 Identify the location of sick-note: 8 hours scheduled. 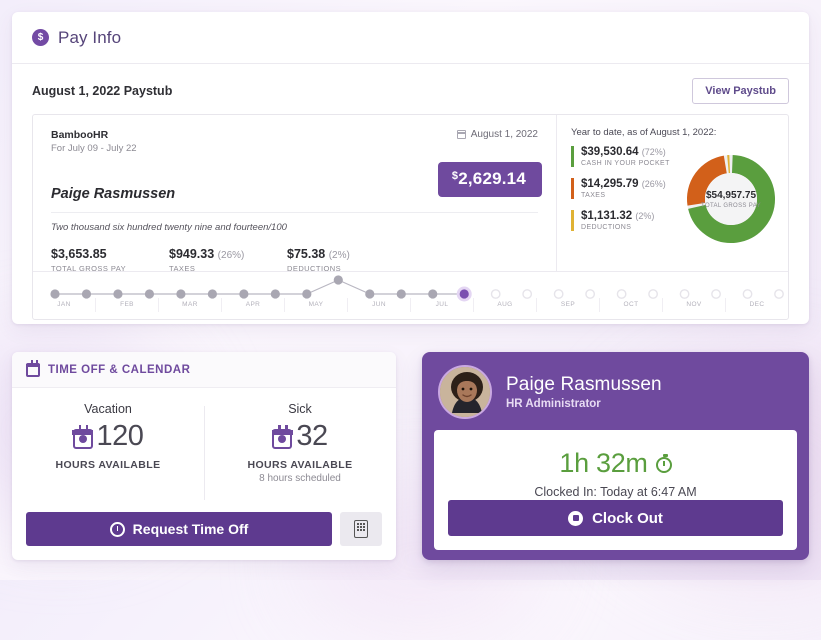
(300, 478).